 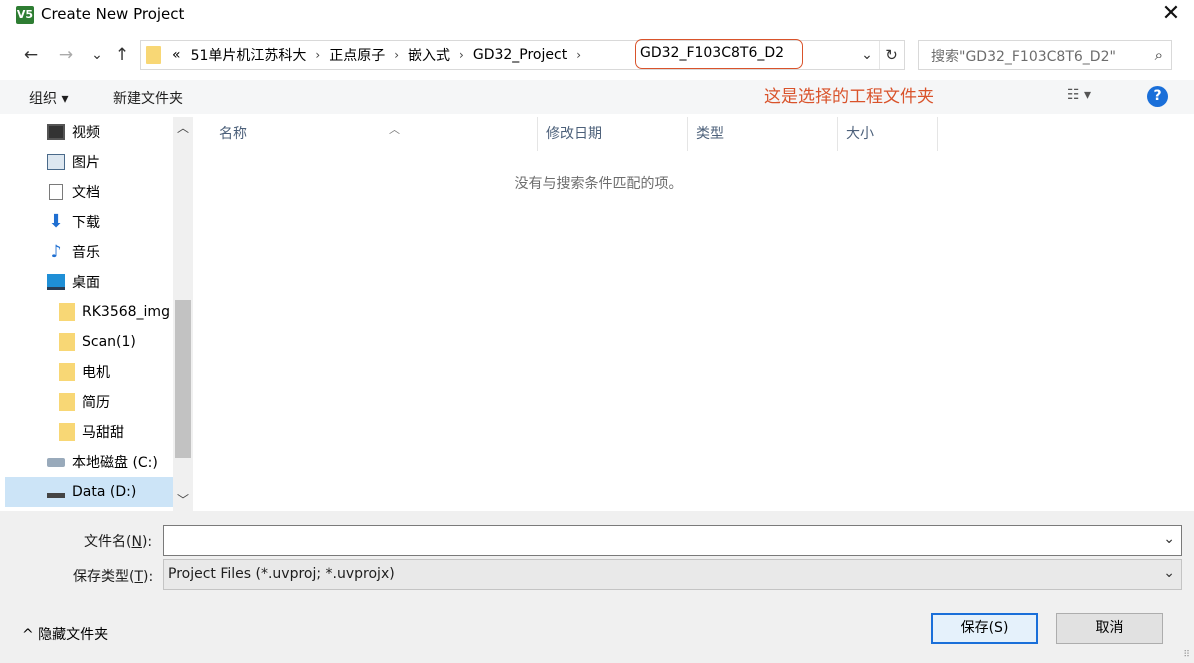 I want to click on sidebar-item-folder: RK3568_img, so click(x=89, y=312).